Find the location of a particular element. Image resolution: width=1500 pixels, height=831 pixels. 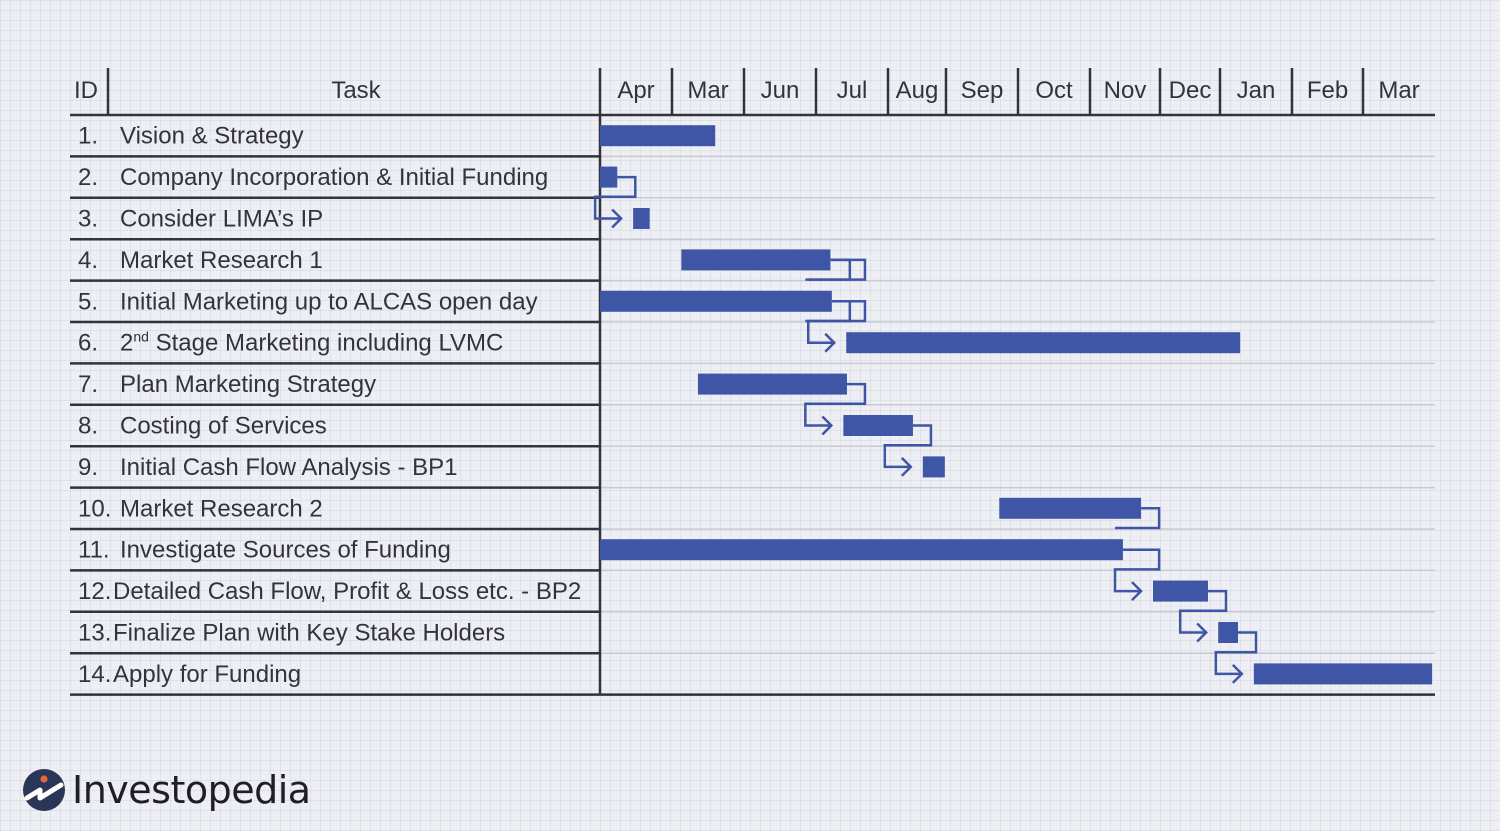

task-id: 6. is located at coordinates (88, 343).